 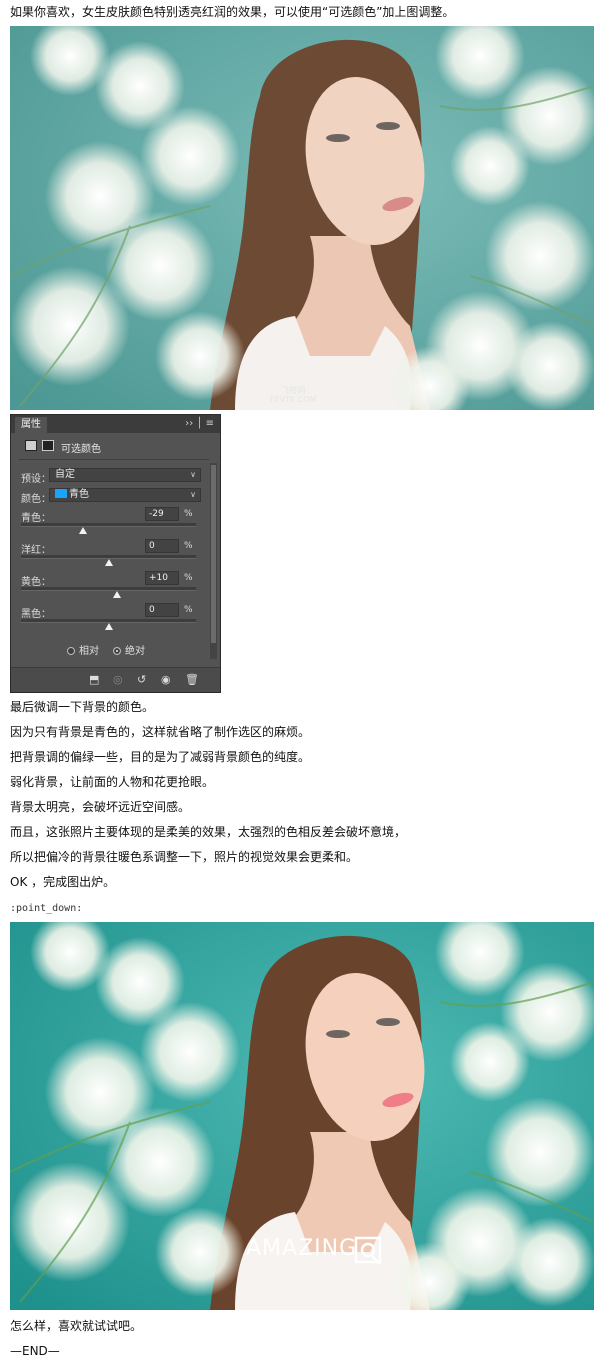 I want to click on paragraph: 因为只有背景是青色的，这样就省略了制作选区的麻烦。, so click(x=160, y=732).